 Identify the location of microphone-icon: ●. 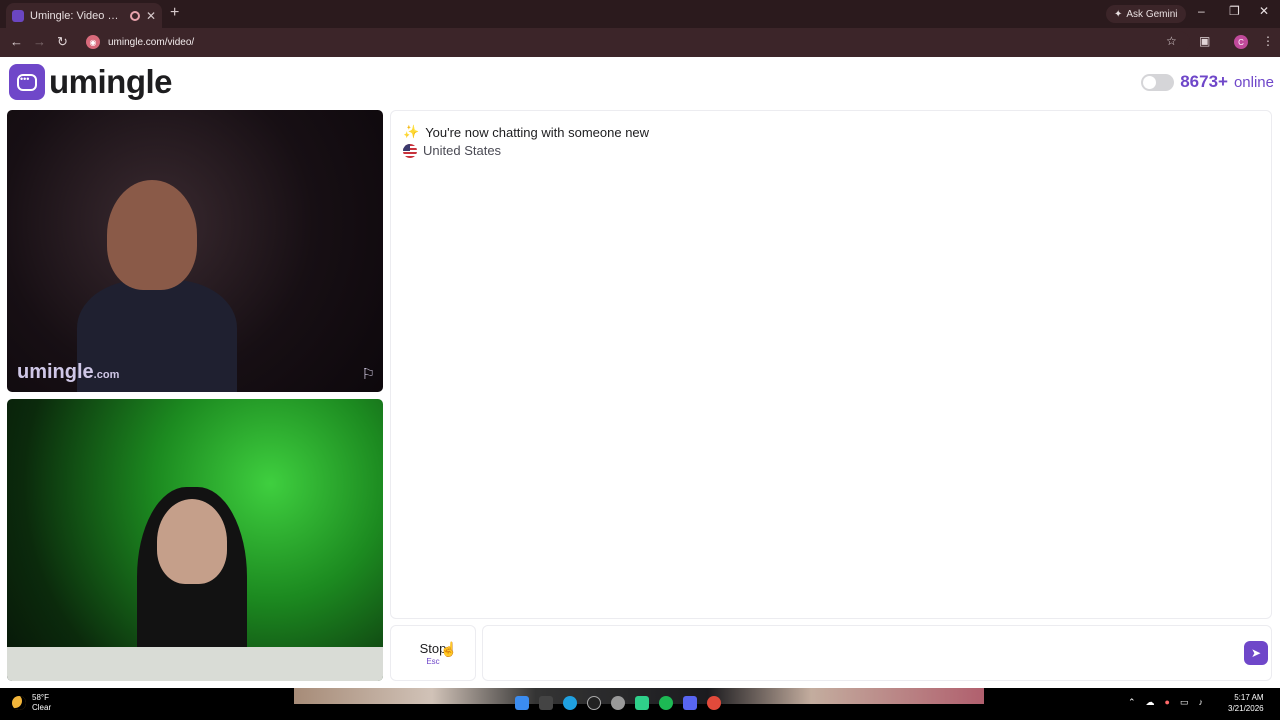
(1167, 702).